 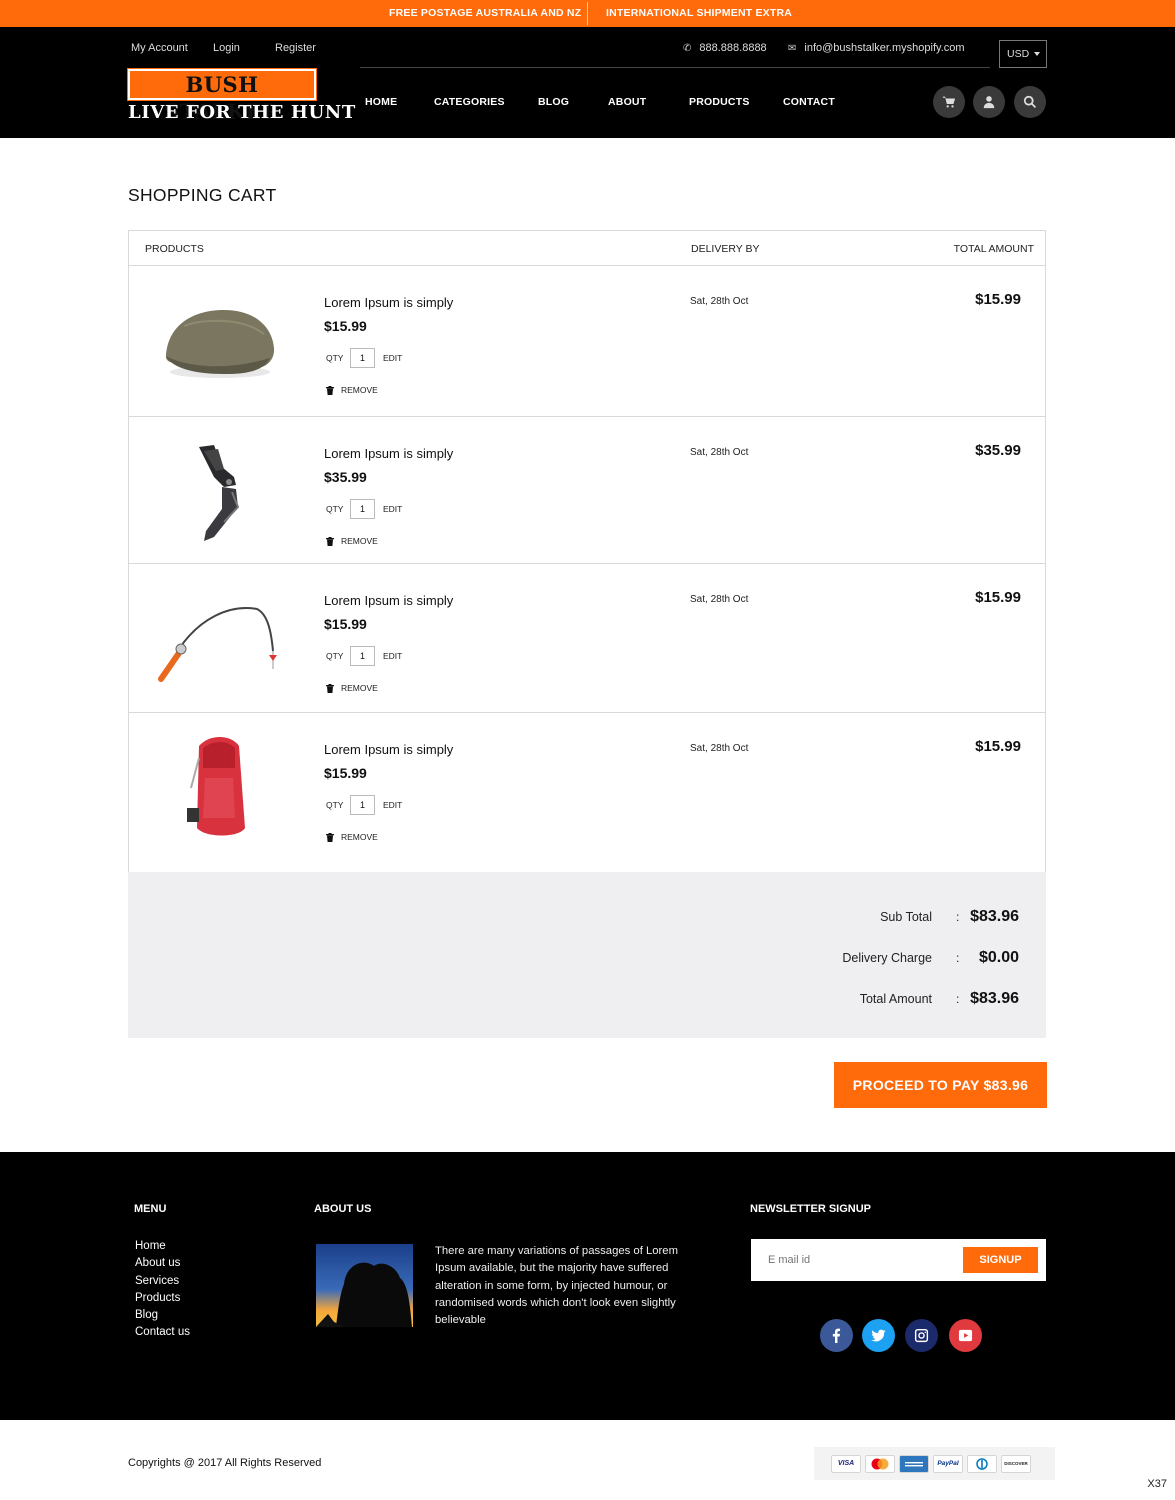 I want to click on newsletter-form: SIGNUP, so click(x=898, y=1260).